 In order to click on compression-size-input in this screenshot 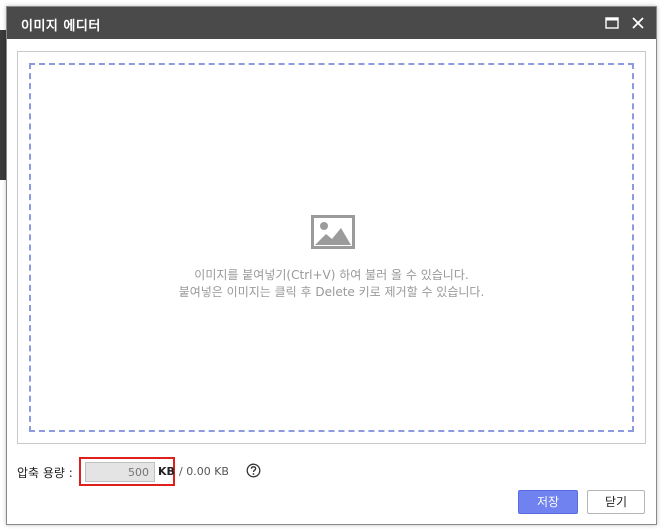, I will do `click(120, 472)`.